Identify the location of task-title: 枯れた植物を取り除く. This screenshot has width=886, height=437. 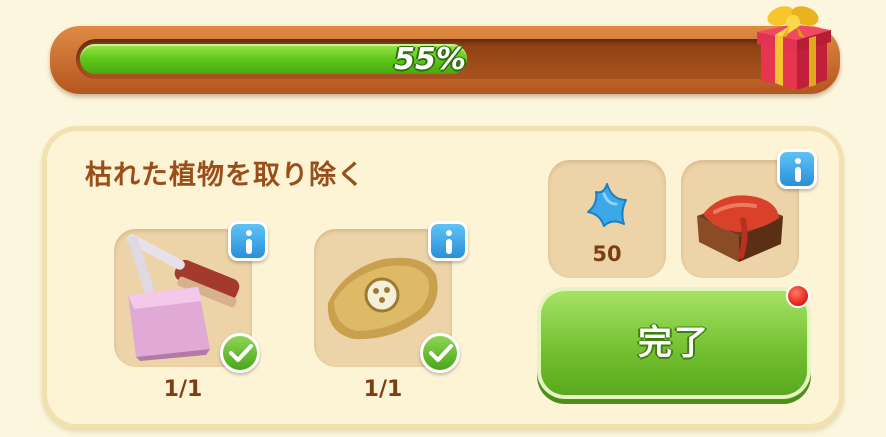
(225, 175).